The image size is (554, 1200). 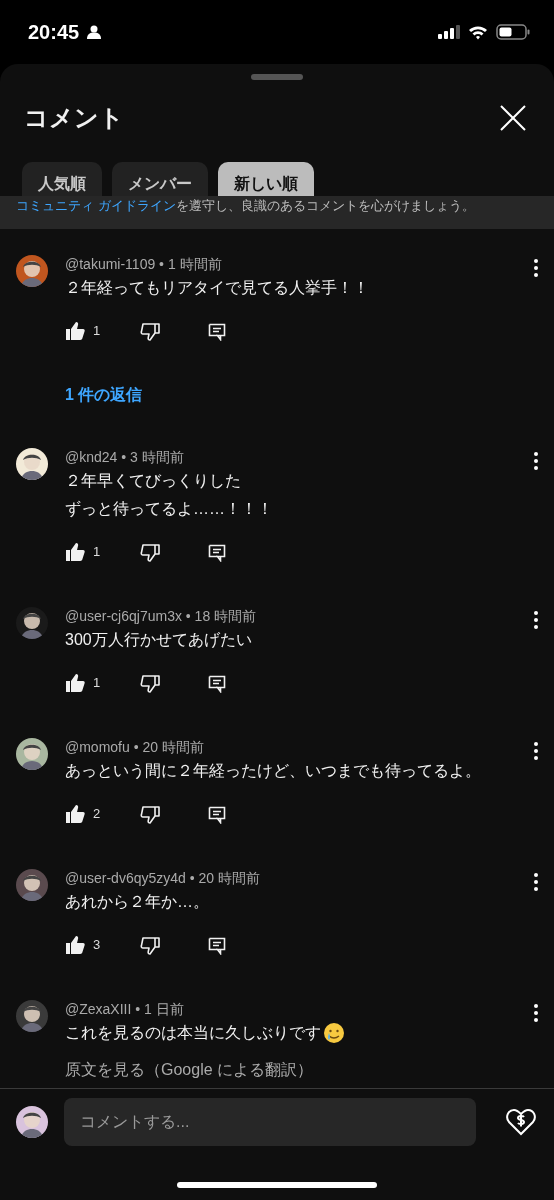 What do you see at coordinates (99, 945) in the screenshot?
I see `like-button: 3` at bounding box center [99, 945].